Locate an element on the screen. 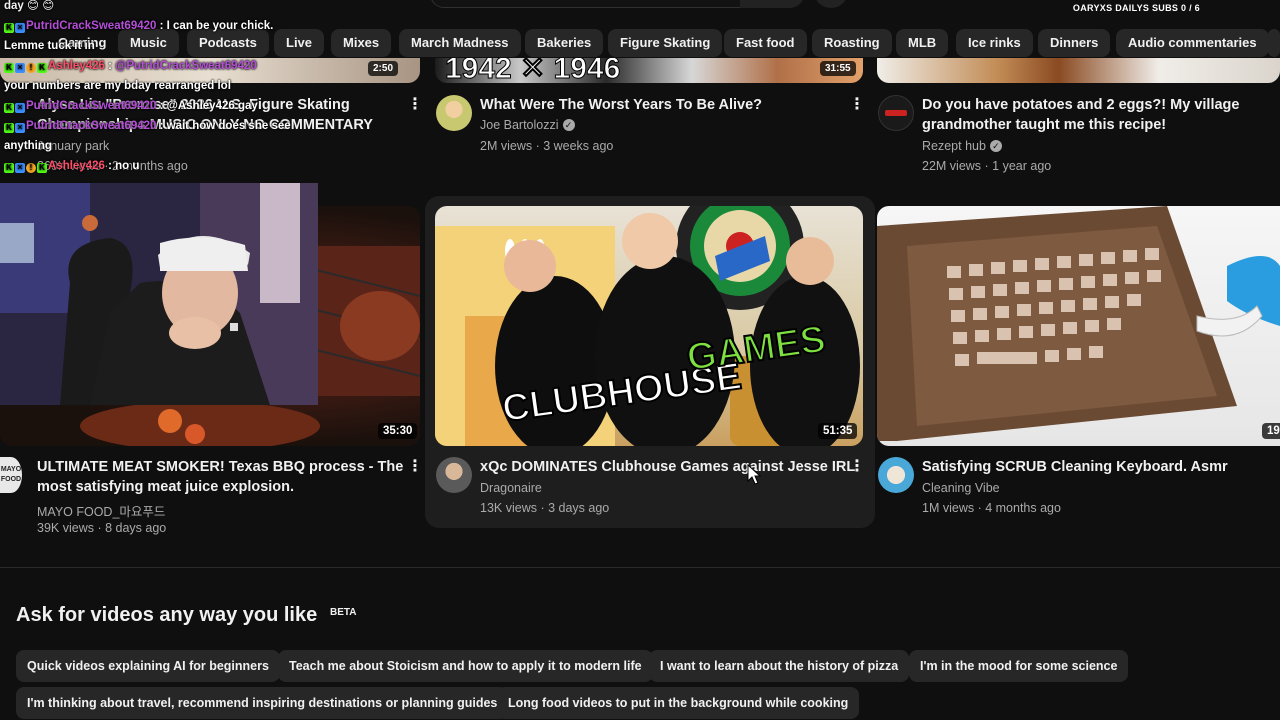 Image resolution: width=1280 pixels, height=720 pixels. webcam-feed is located at coordinates (159, 294).